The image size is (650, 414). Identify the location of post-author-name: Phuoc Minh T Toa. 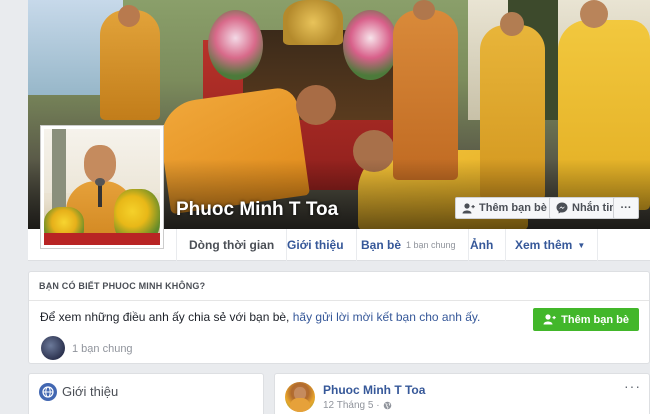
(374, 390).